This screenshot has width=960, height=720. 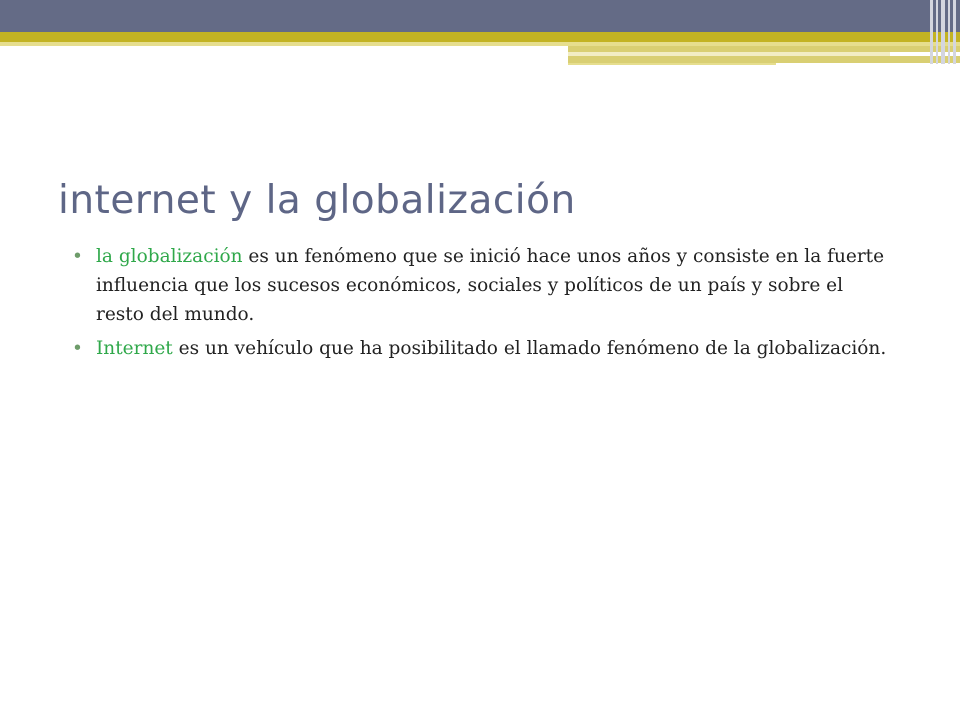 What do you see at coordinates (317, 200) in the screenshot?
I see `slide-title: internet y la globalización` at bounding box center [317, 200].